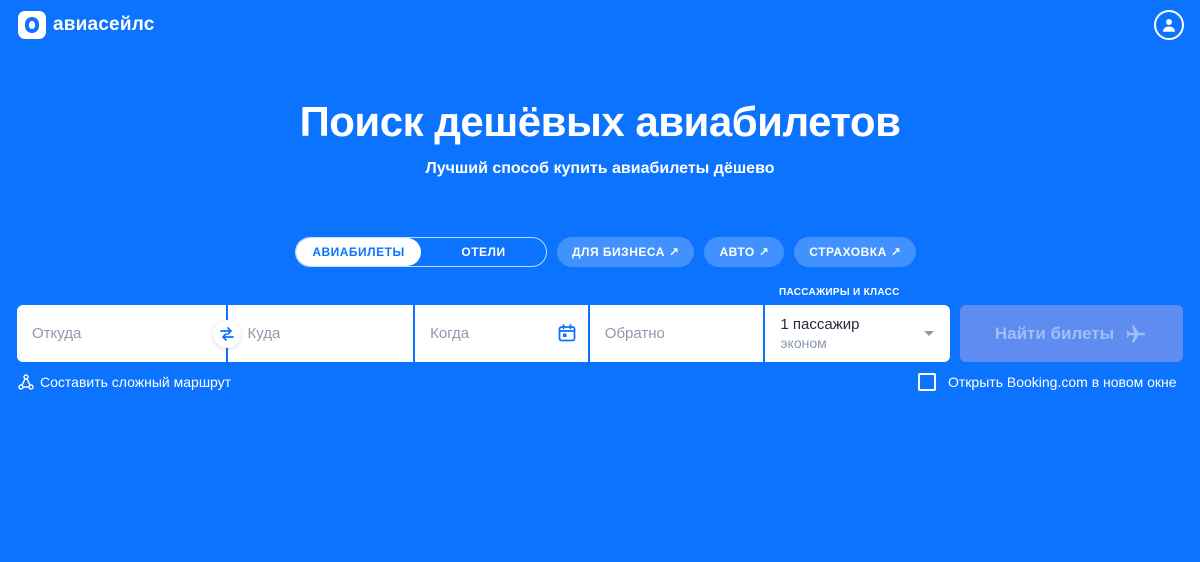  What do you see at coordinates (501, 333) in the screenshot?
I see `depart-date-field: Когда` at bounding box center [501, 333].